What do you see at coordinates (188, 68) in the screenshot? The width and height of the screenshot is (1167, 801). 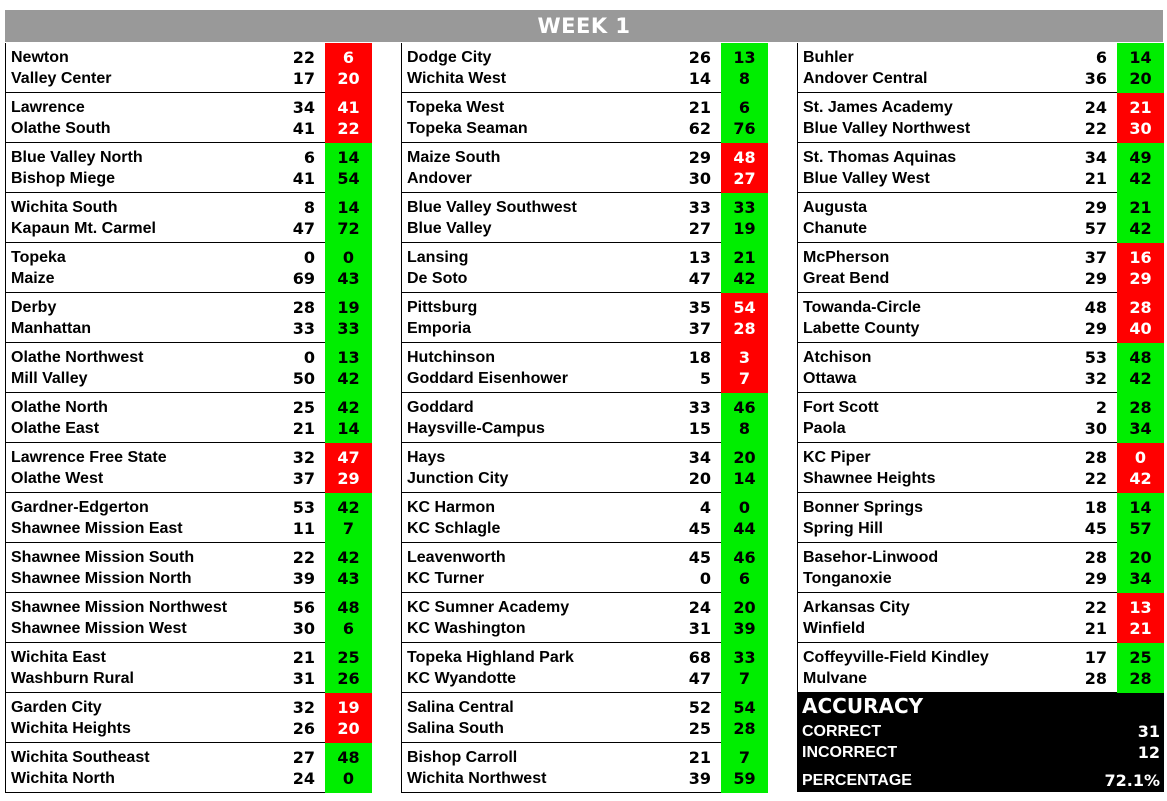 I see `game-row: Newton Valley Center 22 17 6 20` at bounding box center [188, 68].